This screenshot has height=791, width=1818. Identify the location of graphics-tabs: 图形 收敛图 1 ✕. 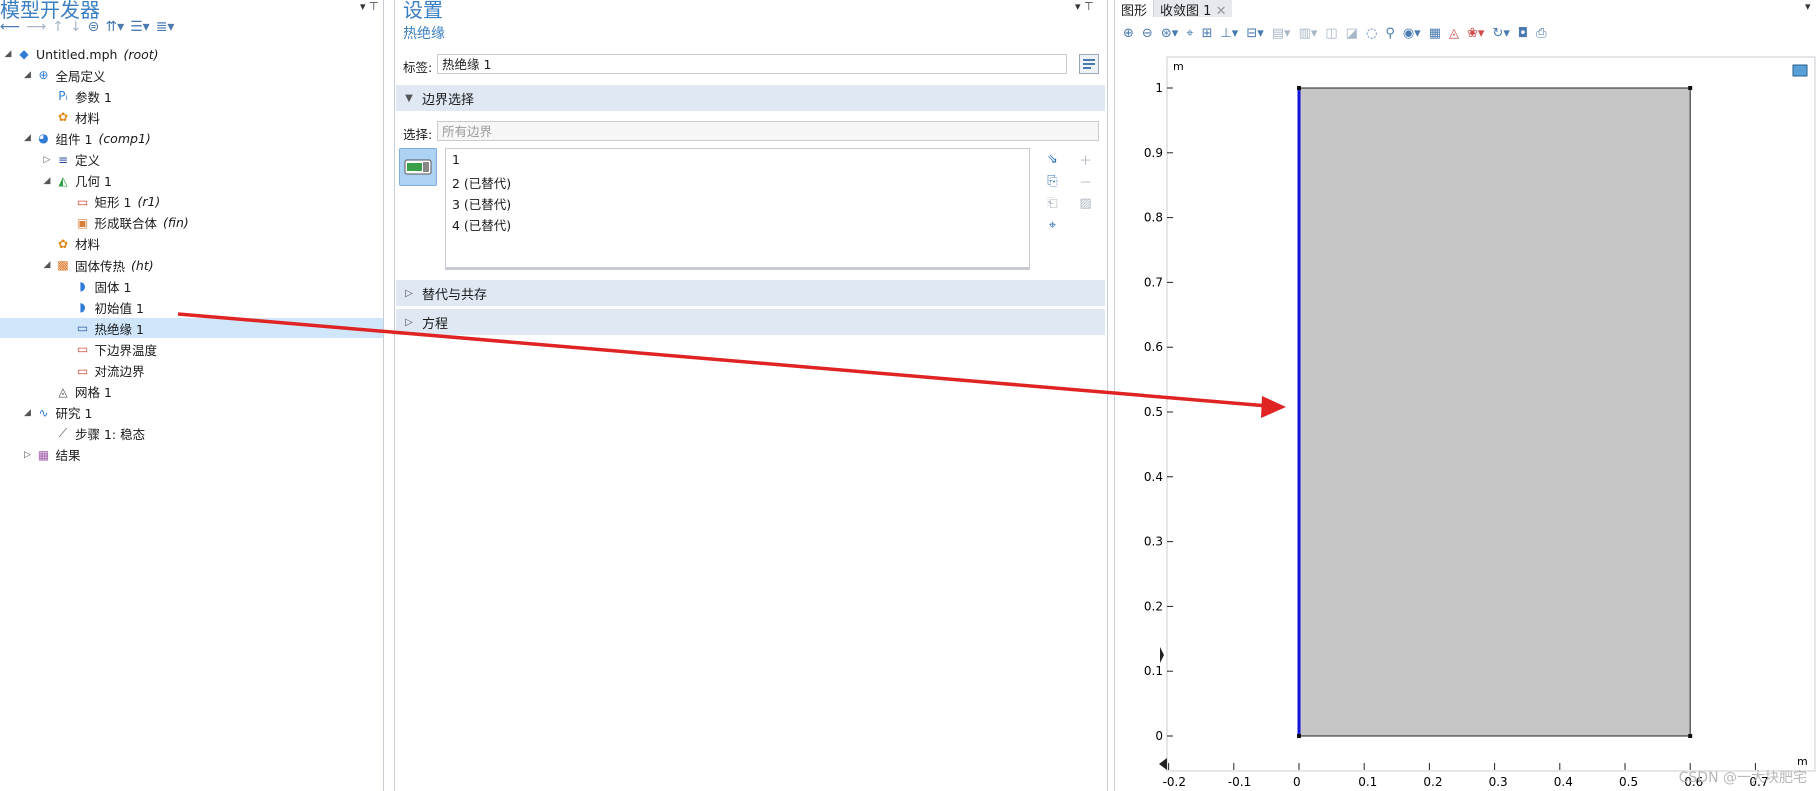
(1174, 9).